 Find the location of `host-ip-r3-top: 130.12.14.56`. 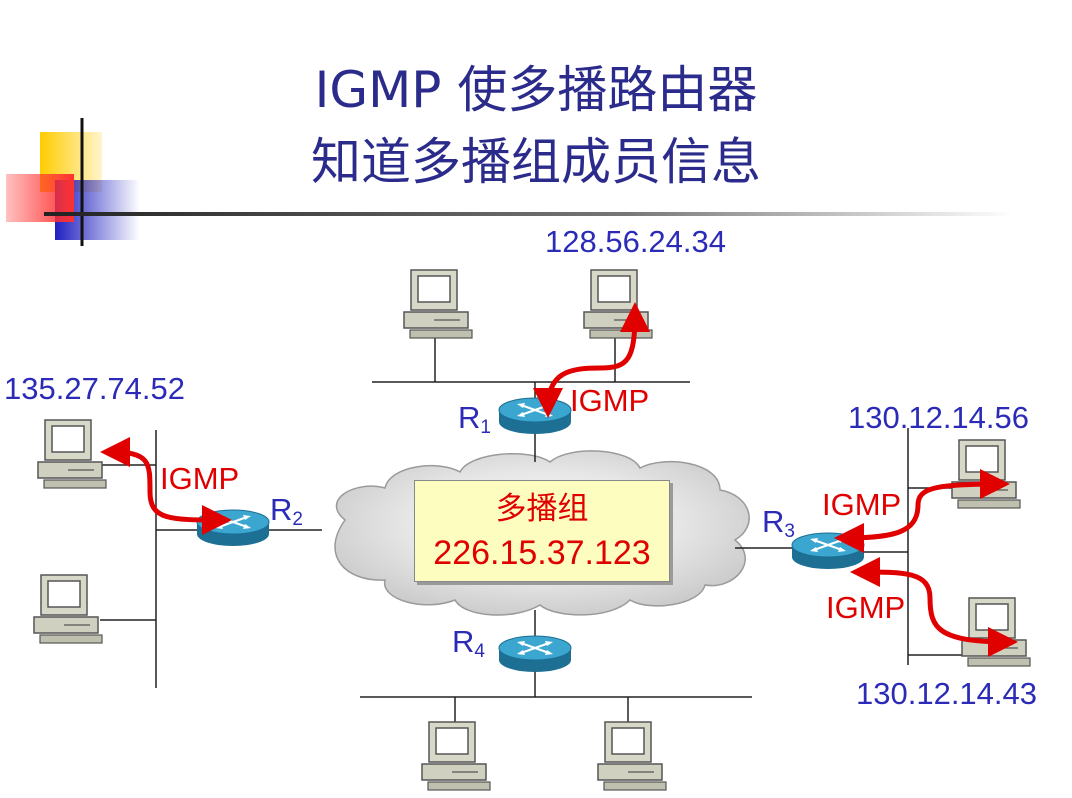

host-ip-r3-top: 130.12.14.56 is located at coordinates (939, 417).